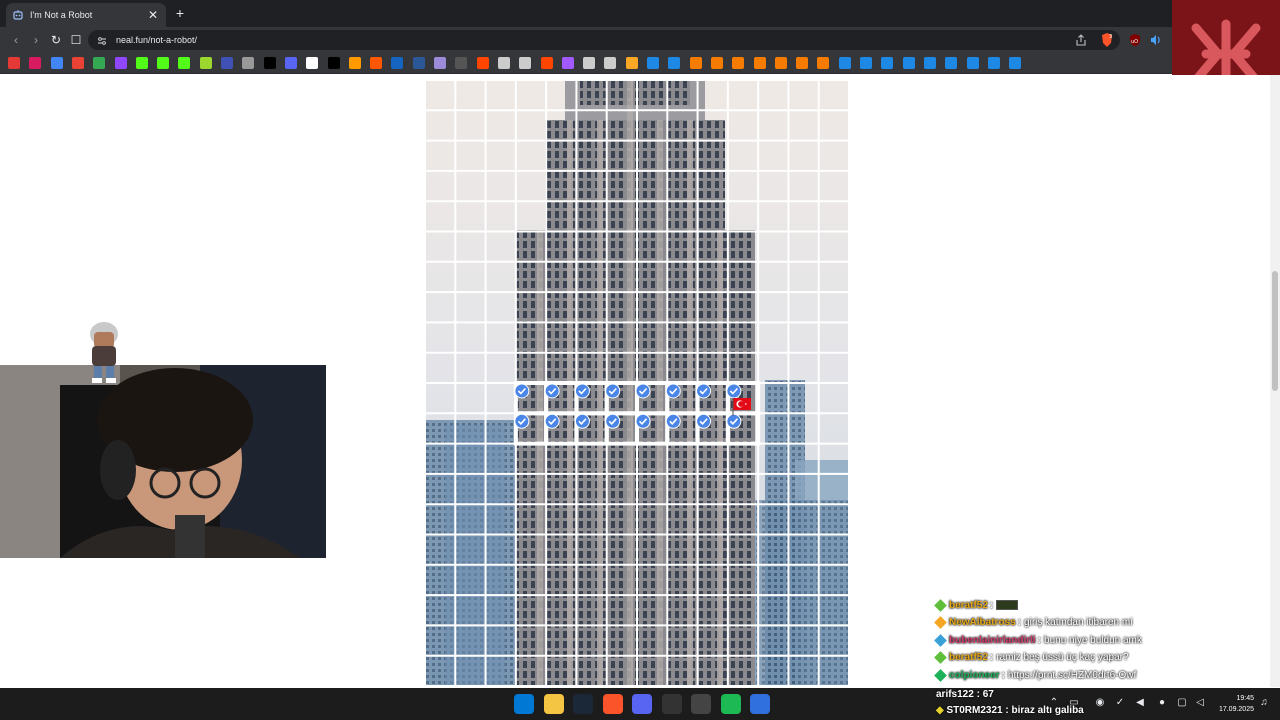 Image resolution: width=1280 pixels, height=720 pixels. Describe the element at coordinates (604, 40) in the screenshot. I see `address-bar: neal.fun/not-a-robot/` at that location.